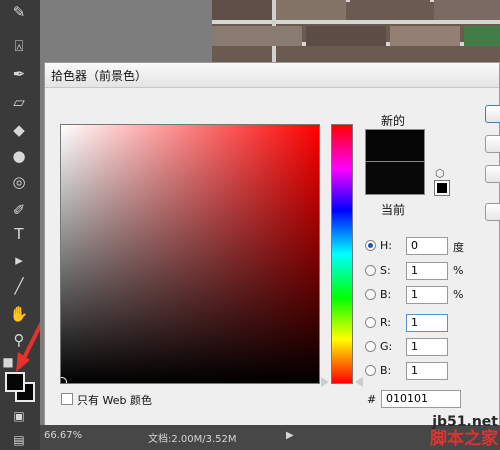 This screenshot has height=450, width=500. Describe the element at coordinates (19, 130) in the screenshot. I see `bucket-icon: ◆` at that location.